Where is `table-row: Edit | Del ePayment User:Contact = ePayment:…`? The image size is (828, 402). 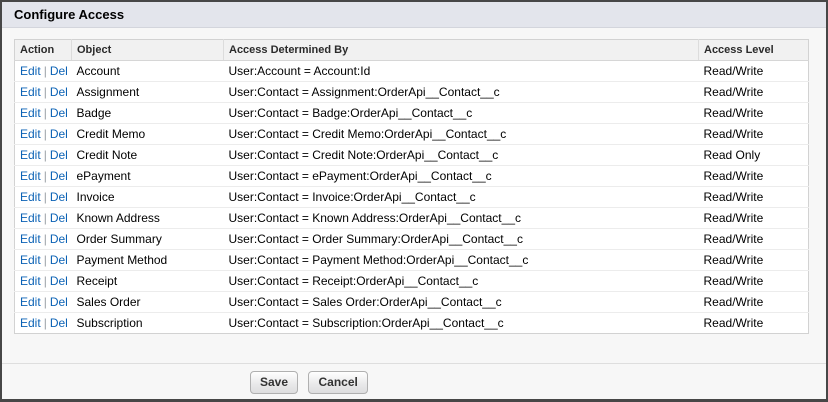 table-row: Edit | Del ePayment User:Contact = ePayment:… is located at coordinates (411, 176).